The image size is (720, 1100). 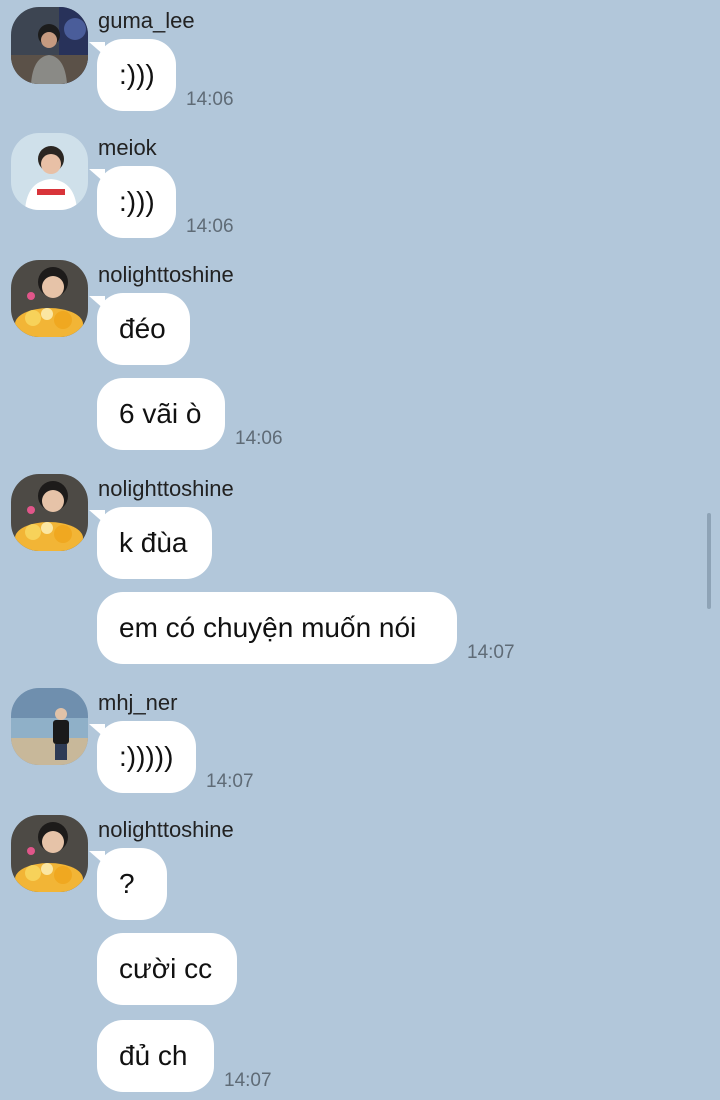 What do you see at coordinates (127, 147) in the screenshot?
I see `sender-name: meiok` at bounding box center [127, 147].